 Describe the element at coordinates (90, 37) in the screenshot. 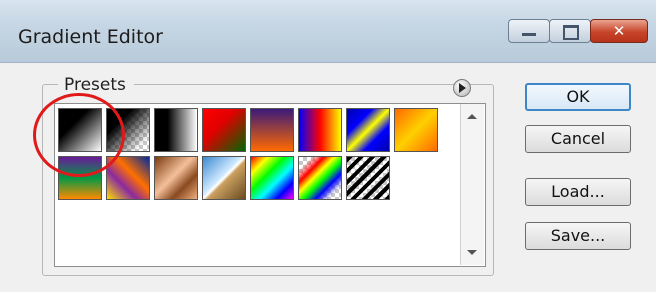

I see `window-title: Gradient Editor` at that location.